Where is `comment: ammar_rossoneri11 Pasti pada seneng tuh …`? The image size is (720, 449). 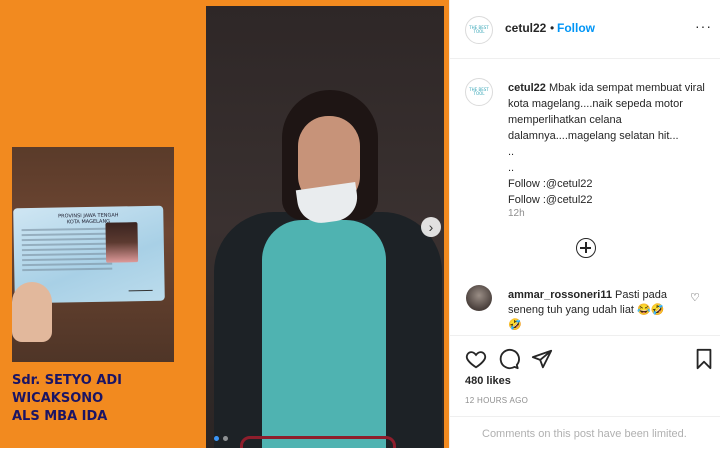 comment: ammar_rossoneri11 Pasti pada seneng tuh … is located at coordinates (598, 310).